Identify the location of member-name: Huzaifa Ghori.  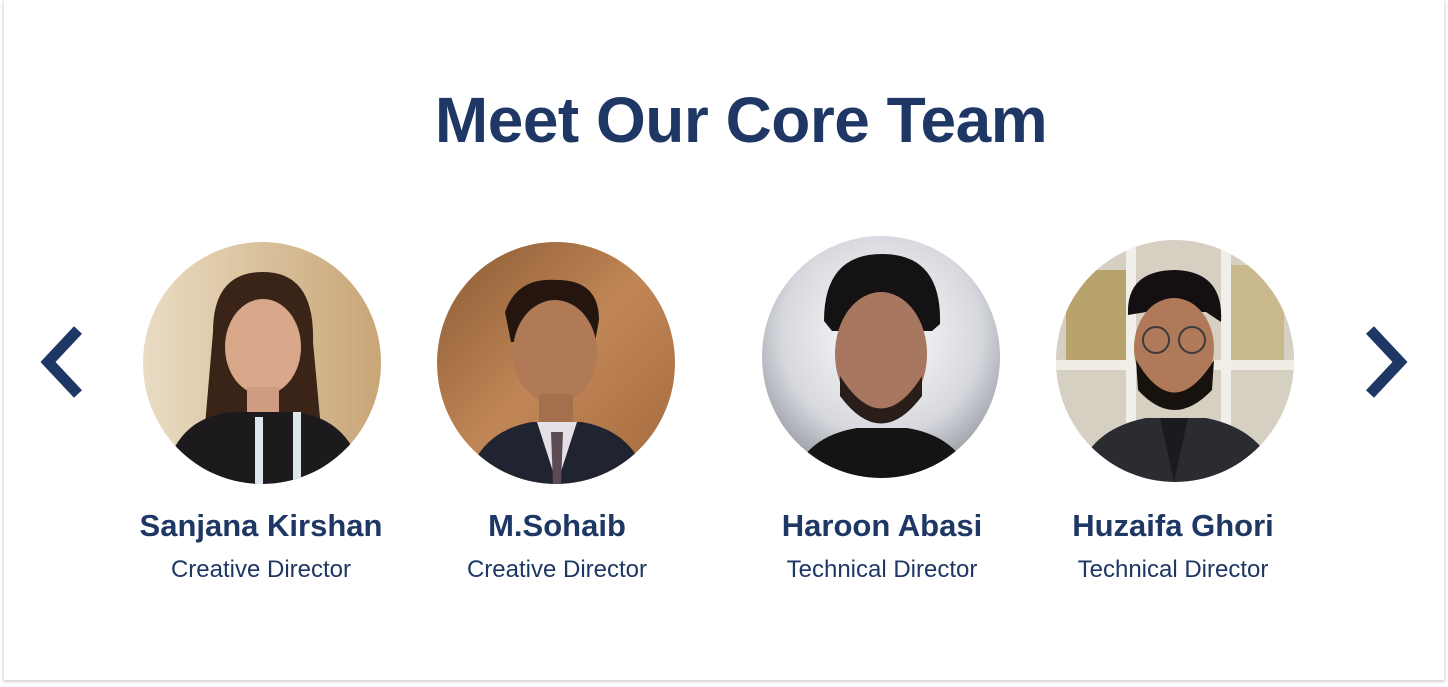
(1173, 525).